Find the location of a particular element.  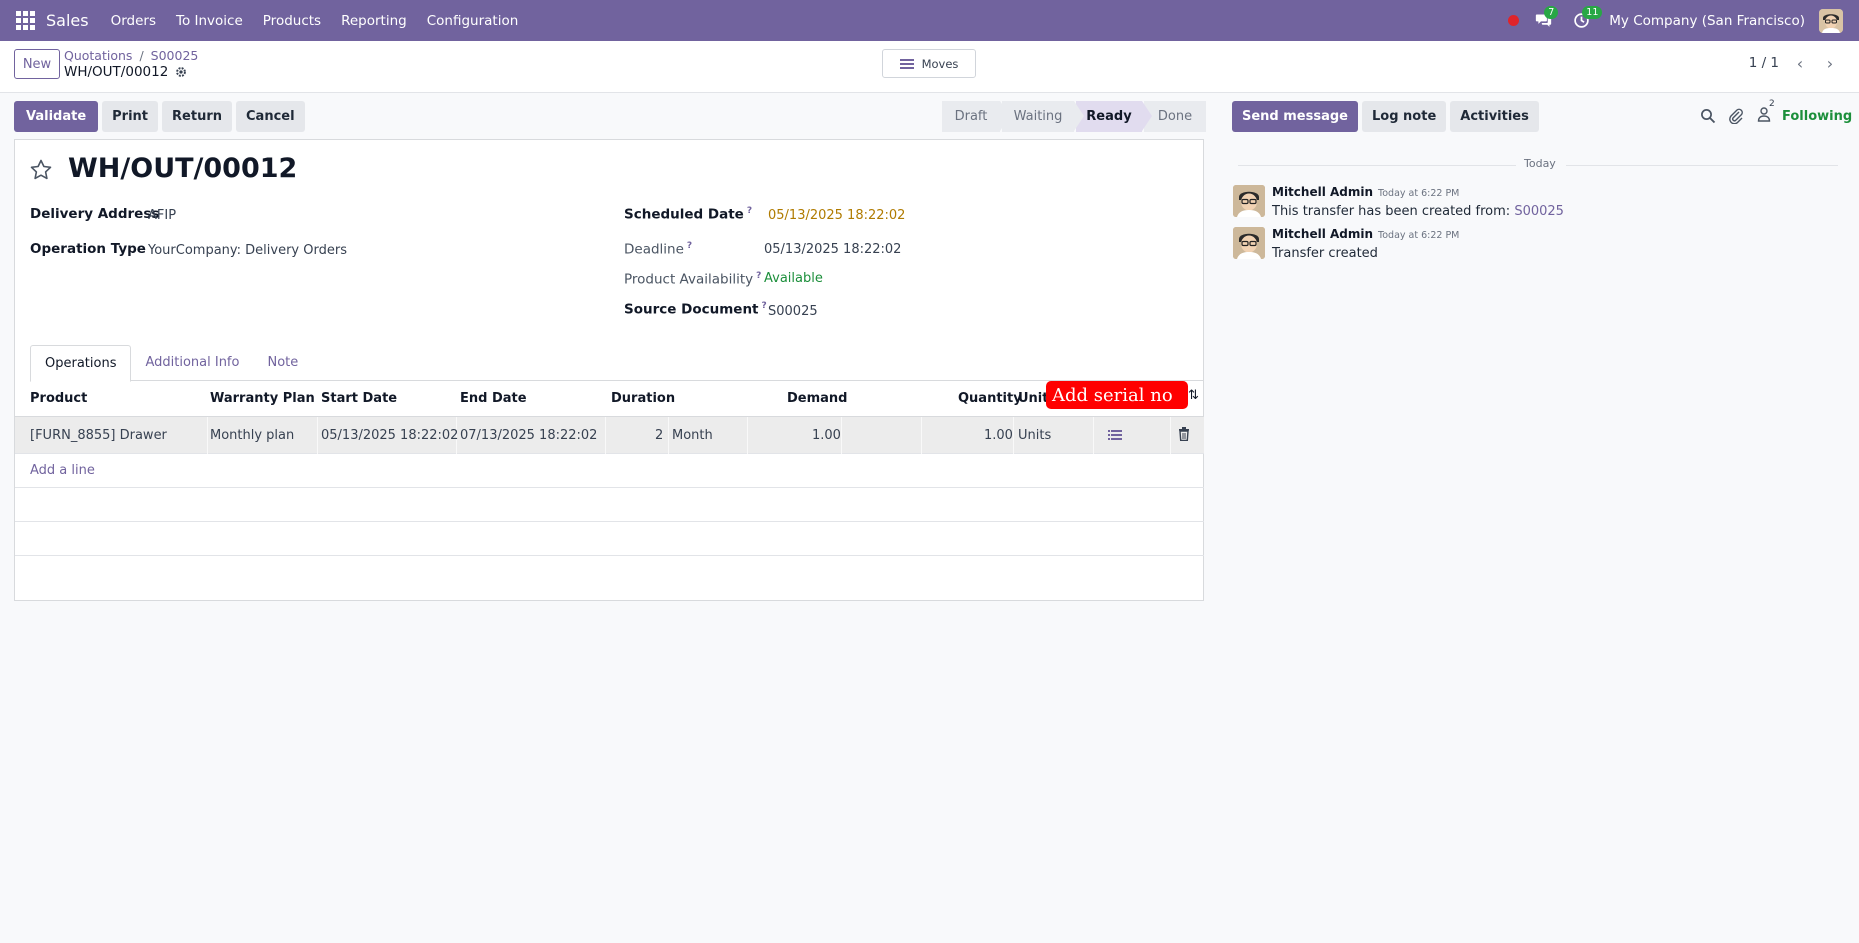

add-line-row: Add a line is located at coordinates (609, 471).